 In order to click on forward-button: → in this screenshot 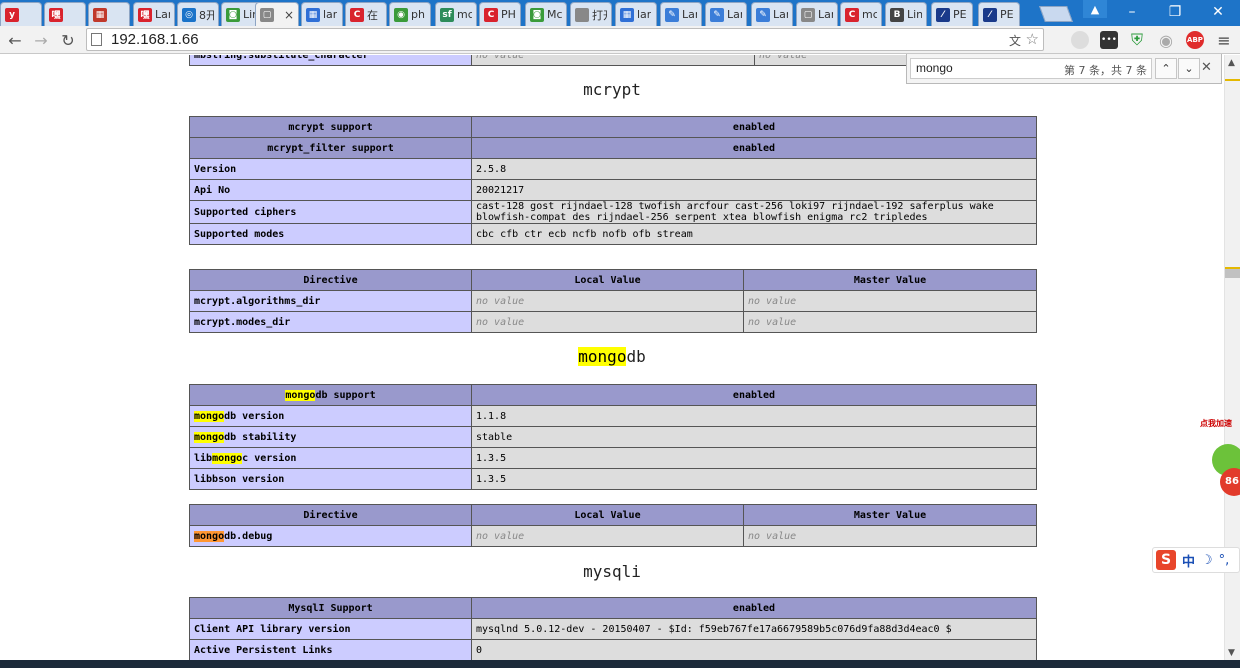, I will do `click(41, 40)`.